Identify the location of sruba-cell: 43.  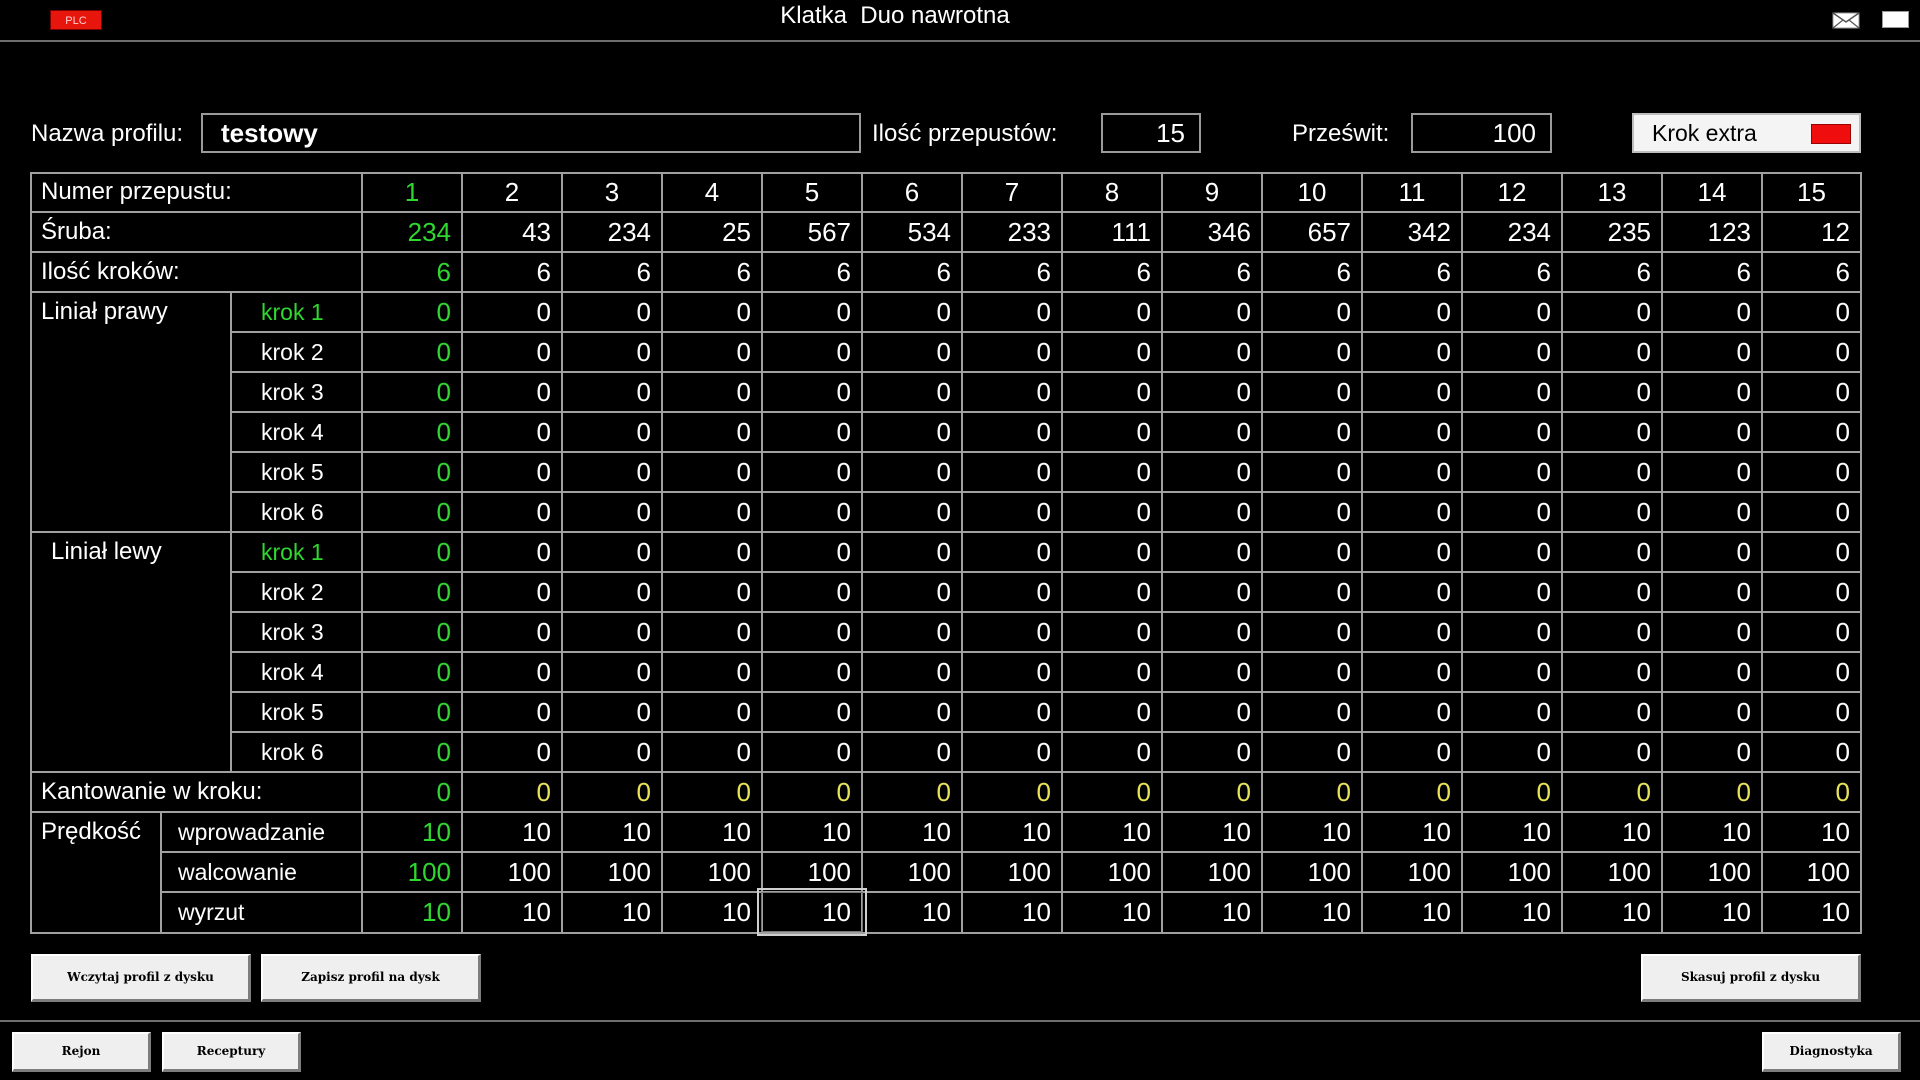
(512, 232).